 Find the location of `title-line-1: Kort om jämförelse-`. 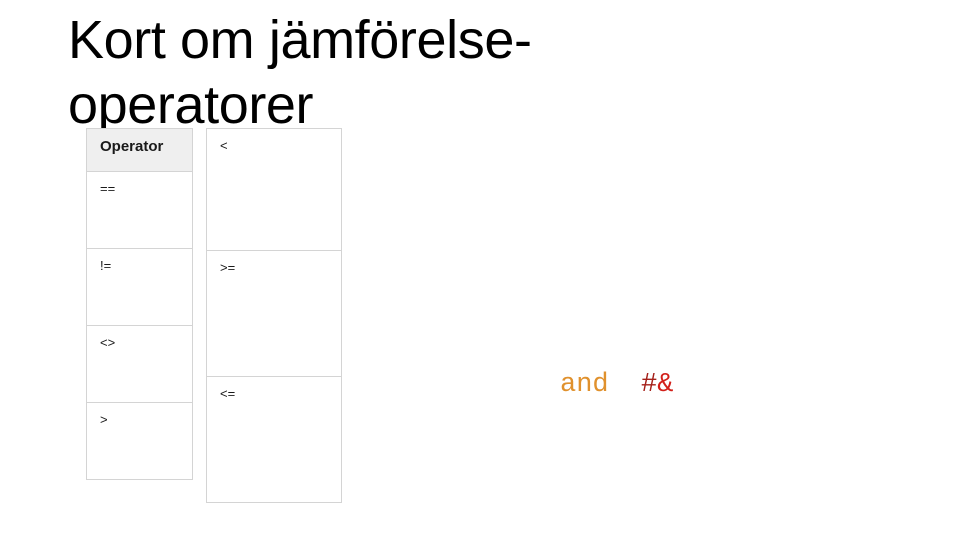

title-line-1: Kort om jämförelse- is located at coordinates (300, 40).